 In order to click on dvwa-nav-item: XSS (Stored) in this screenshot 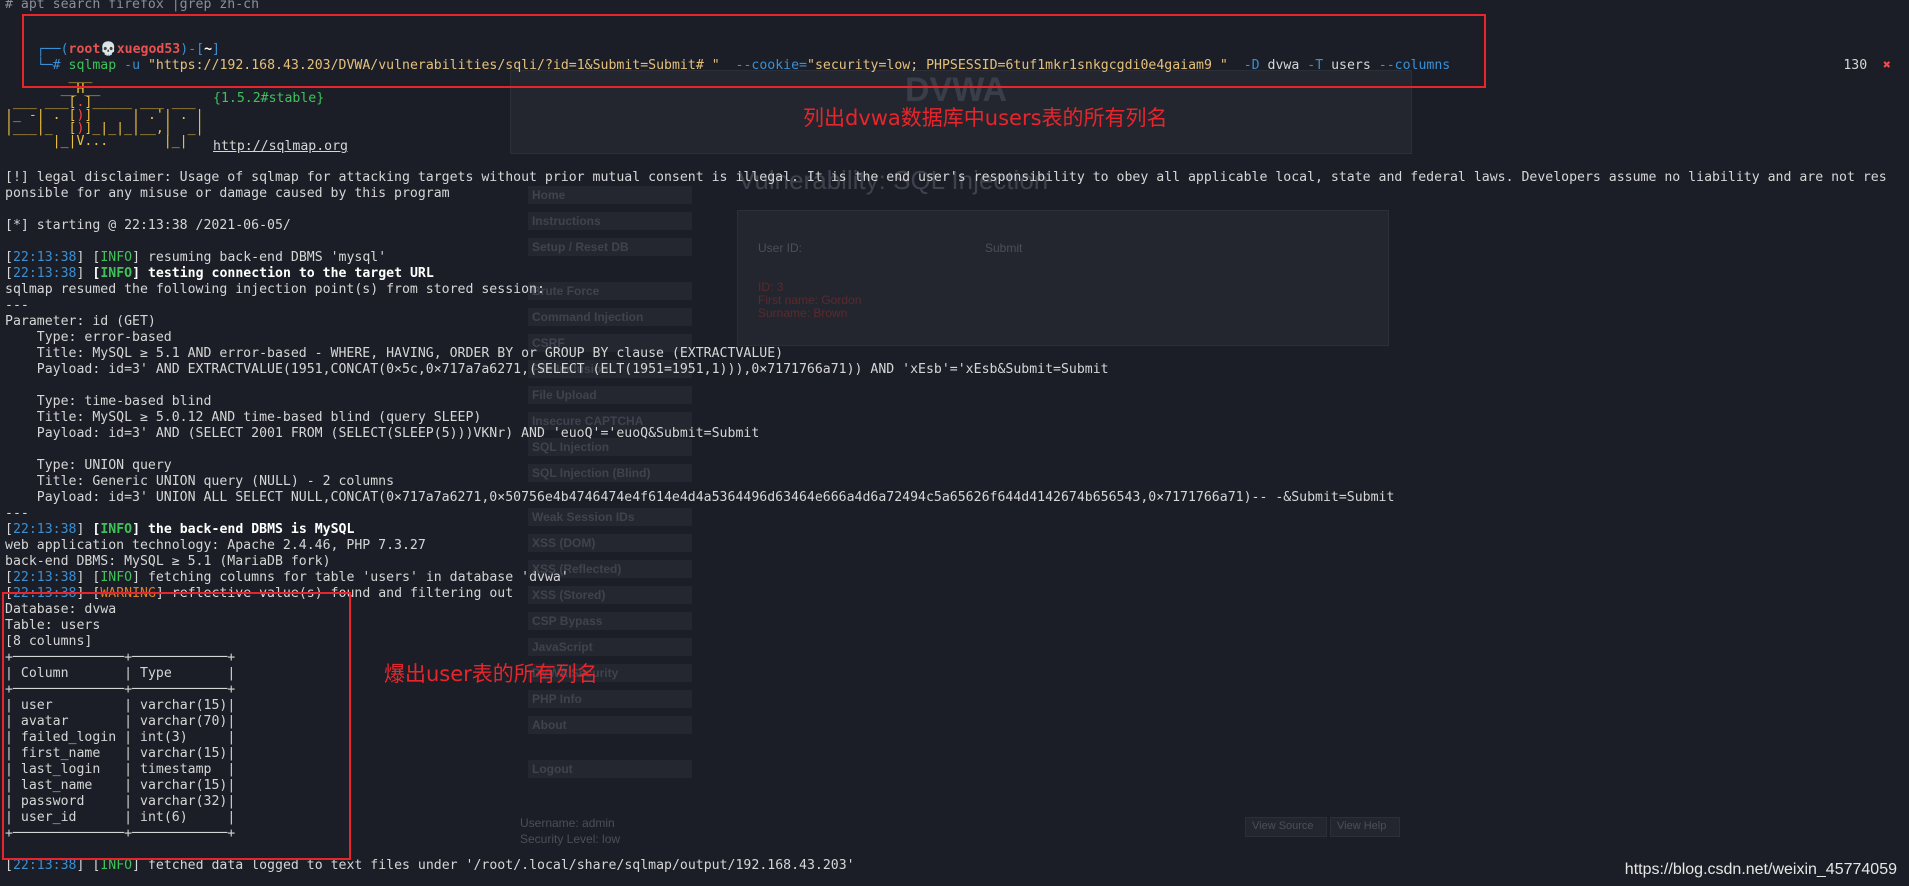, I will do `click(610, 595)`.